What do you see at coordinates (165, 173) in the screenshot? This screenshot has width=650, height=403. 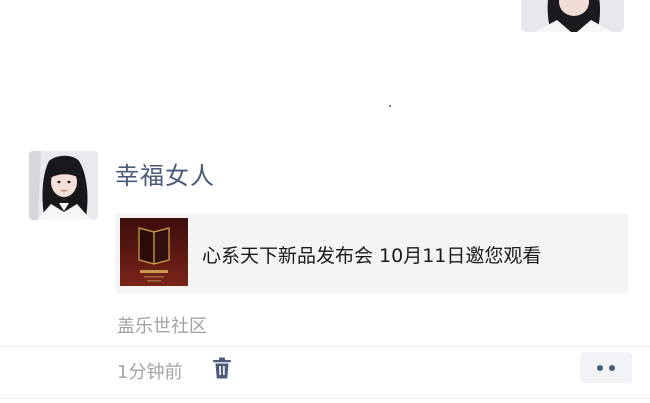 I see `author-name: 幸福女人` at bounding box center [165, 173].